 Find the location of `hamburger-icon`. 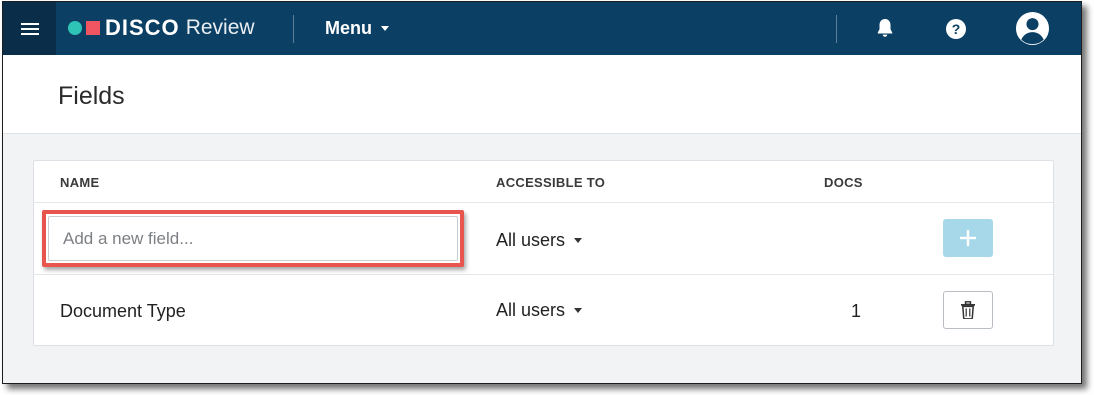

hamburger-icon is located at coordinates (29, 29).